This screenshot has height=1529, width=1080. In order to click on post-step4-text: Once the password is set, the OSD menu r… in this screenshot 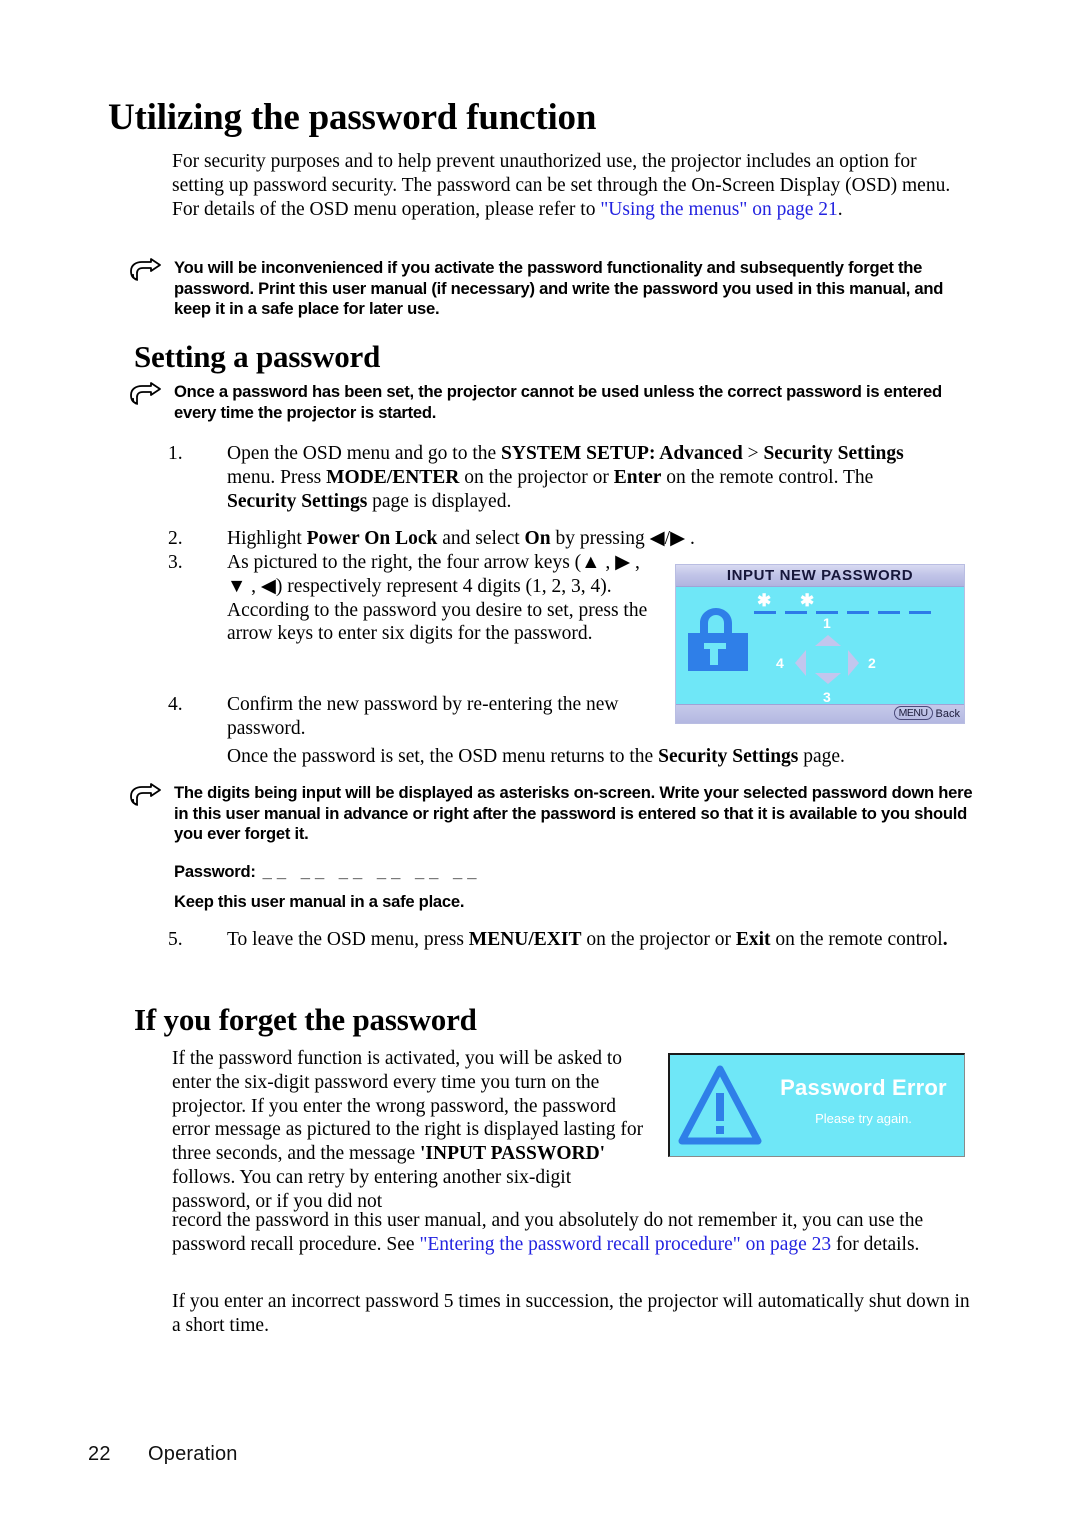, I will do `click(443, 756)`.